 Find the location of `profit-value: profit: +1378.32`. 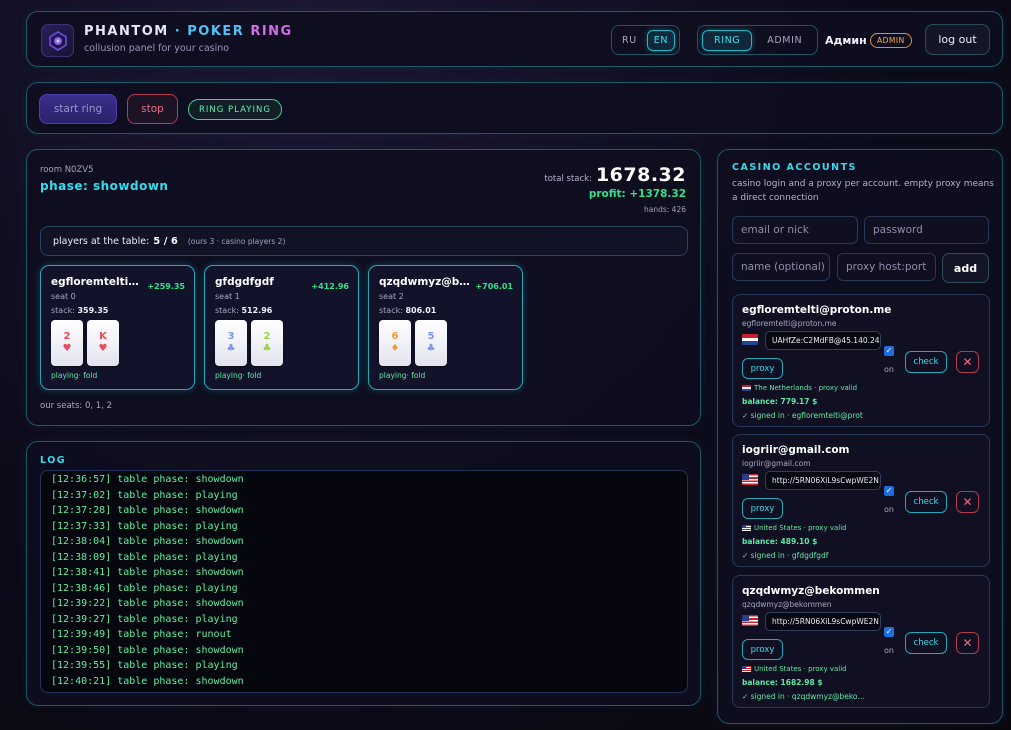

profit-value: profit: +1378.32 is located at coordinates (637, 194).